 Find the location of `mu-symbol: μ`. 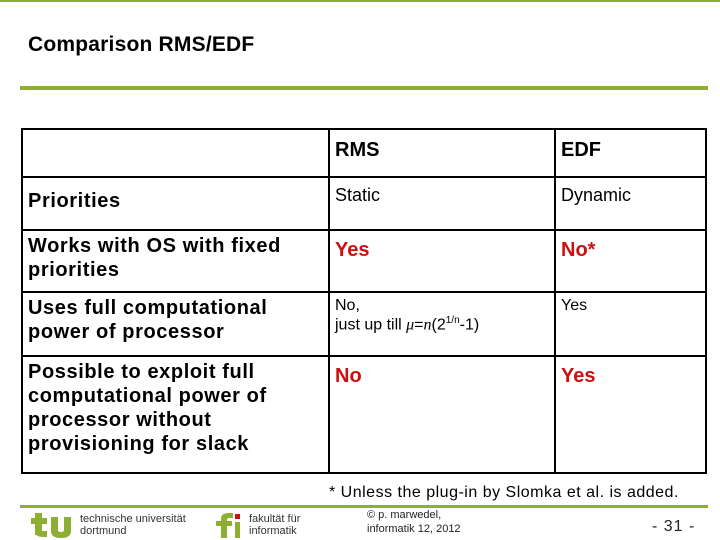

mu-symbol: μ is located at coordinates (410, 325).